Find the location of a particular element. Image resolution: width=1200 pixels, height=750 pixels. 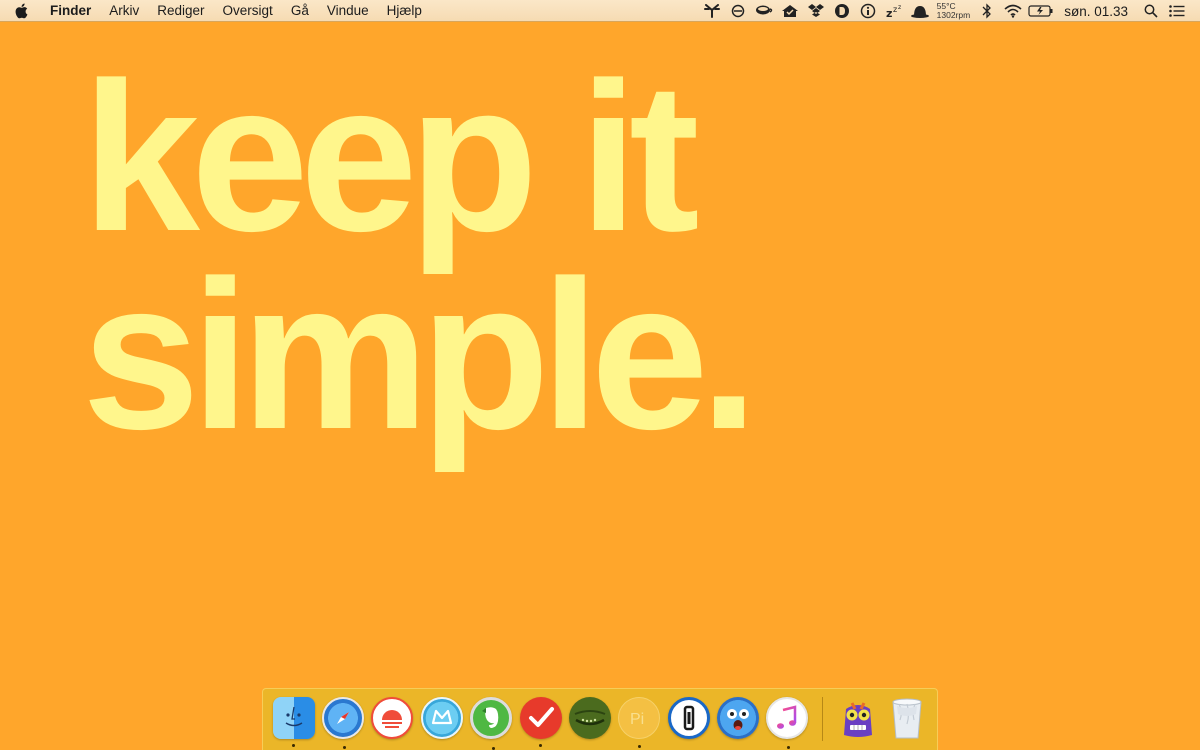

bluetooth-icon is located at coordinates (987, 11).